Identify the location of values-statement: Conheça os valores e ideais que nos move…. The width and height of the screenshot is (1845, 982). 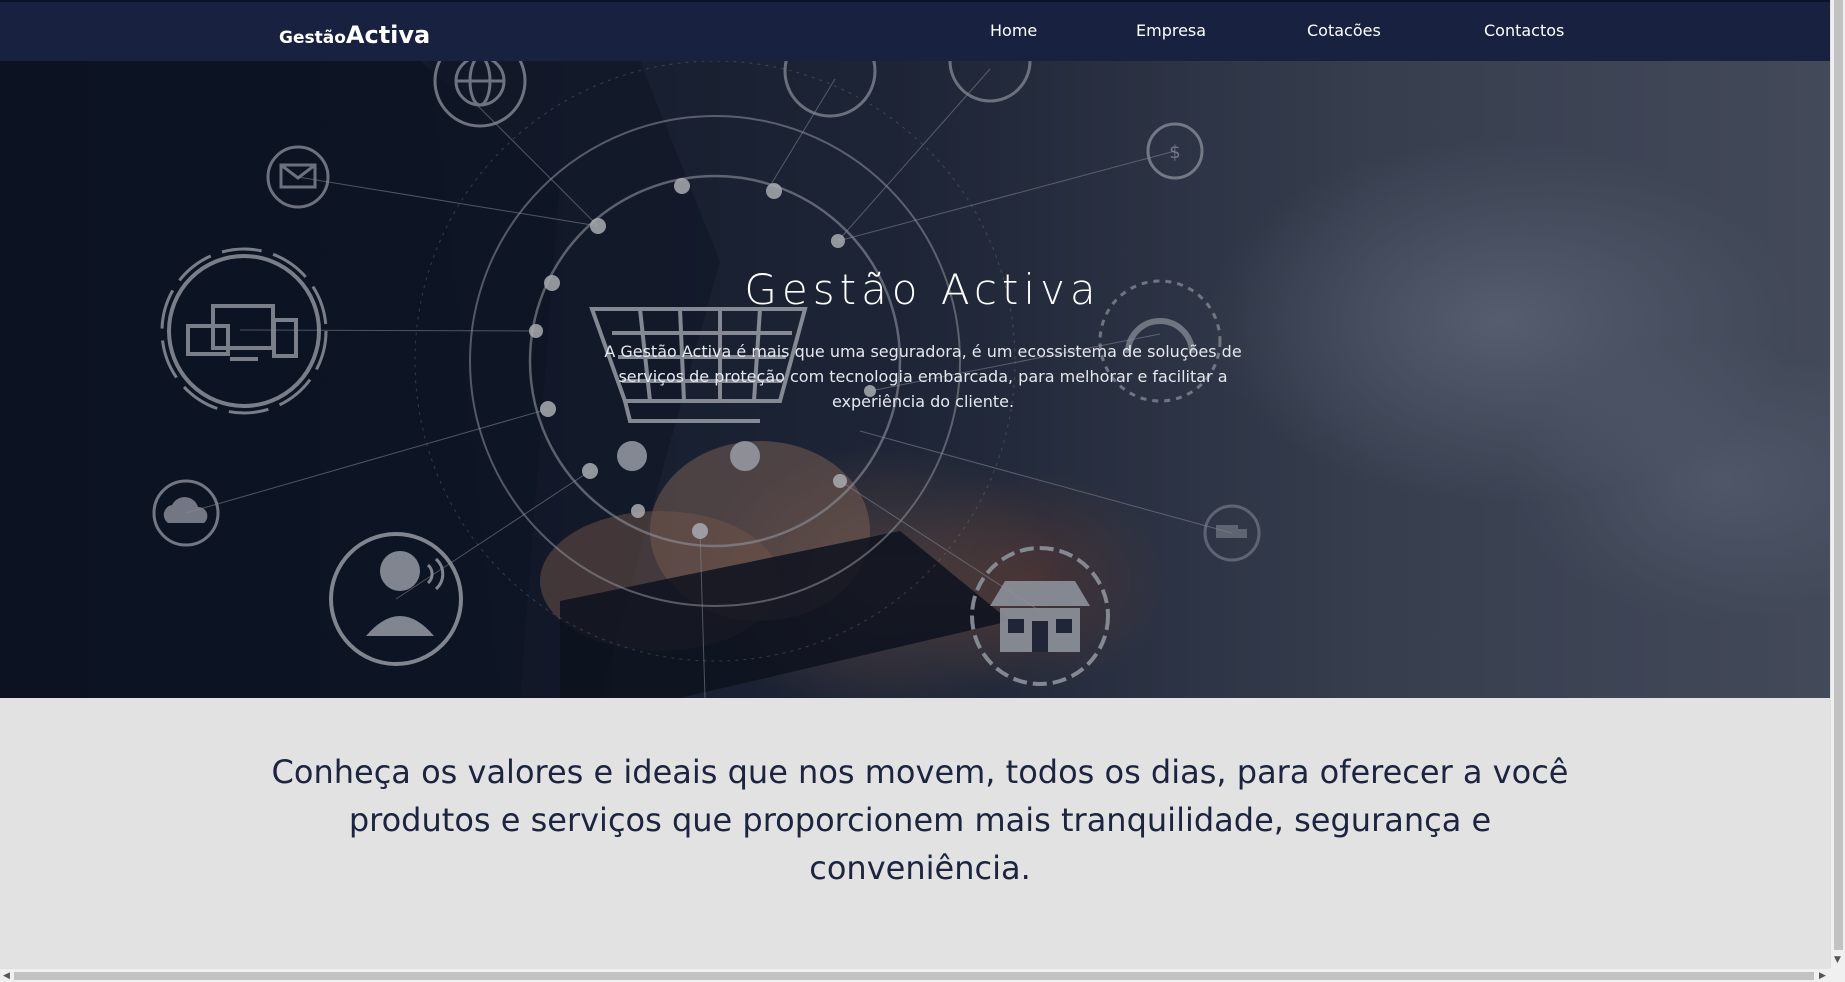
(920, 820).